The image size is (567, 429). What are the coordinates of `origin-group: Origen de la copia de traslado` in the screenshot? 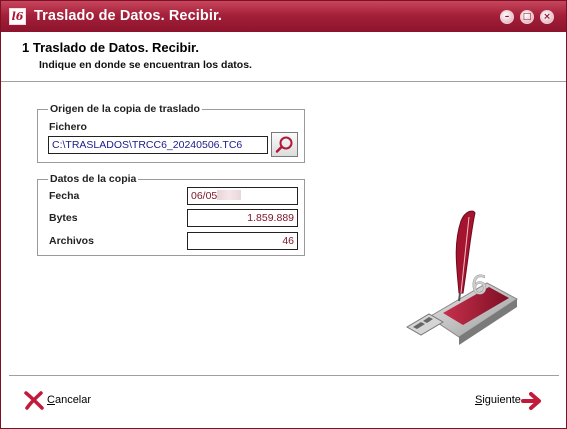 It's located at (171, 133).